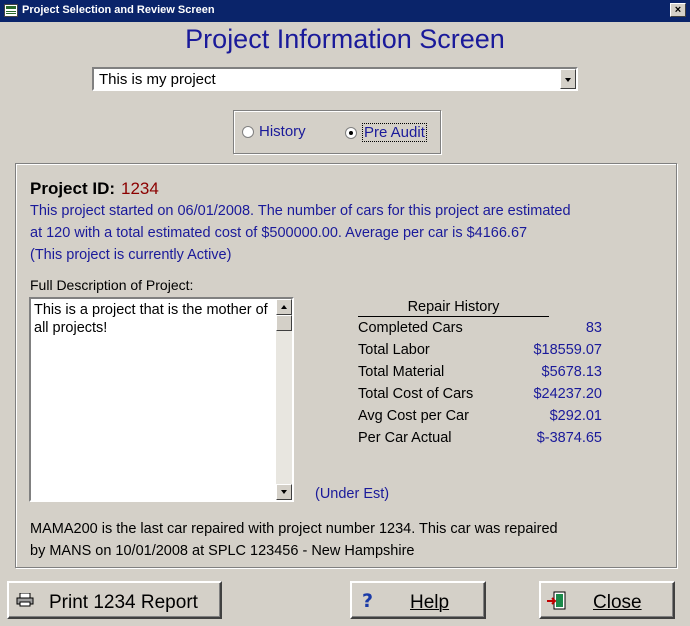 This screenshot has height=626, width=690. Describe the element at coordinates (157, 79) in the screenshot. I see `project-select-value: This is my project` at that location.